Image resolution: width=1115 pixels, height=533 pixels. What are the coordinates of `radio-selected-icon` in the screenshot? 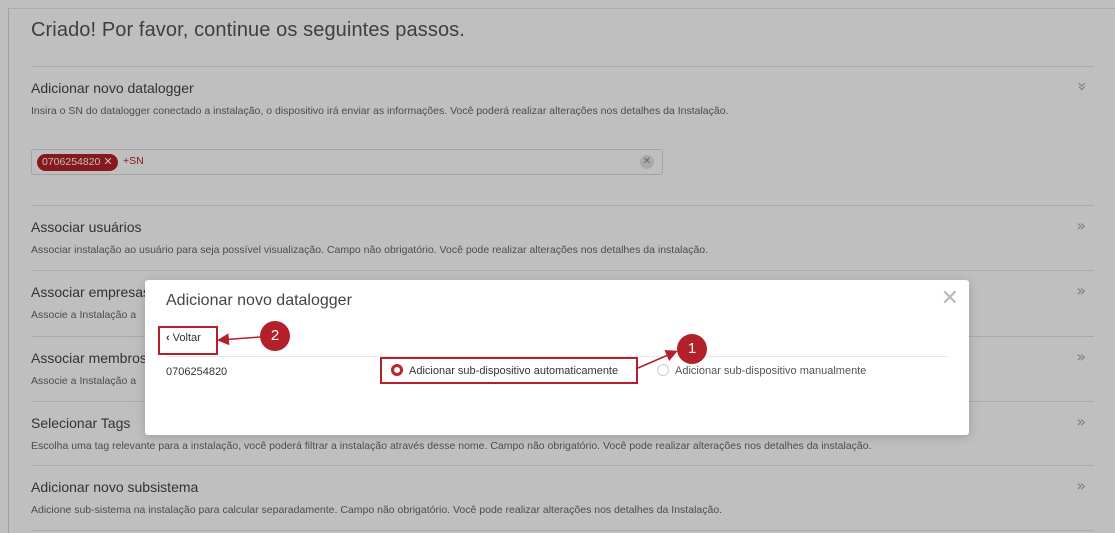 It's located at (397, 370).